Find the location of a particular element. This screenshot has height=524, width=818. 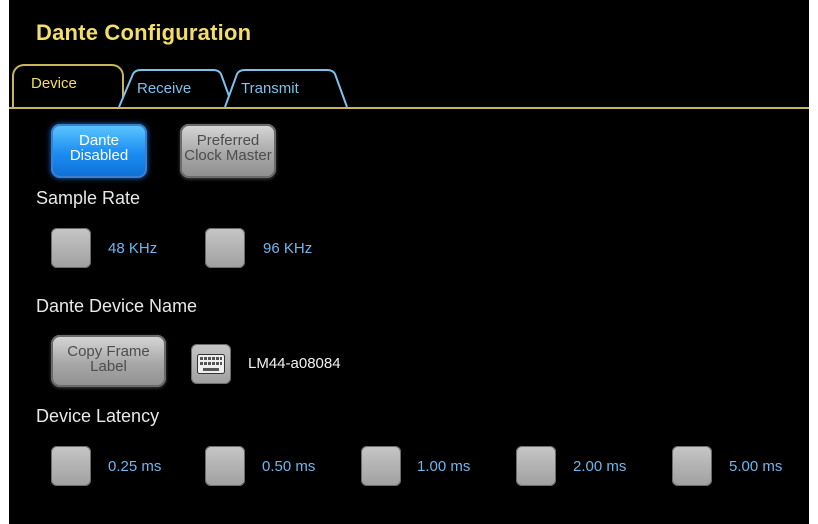

clock-button-line2: Clock Master is located at coordinates (228, 155).